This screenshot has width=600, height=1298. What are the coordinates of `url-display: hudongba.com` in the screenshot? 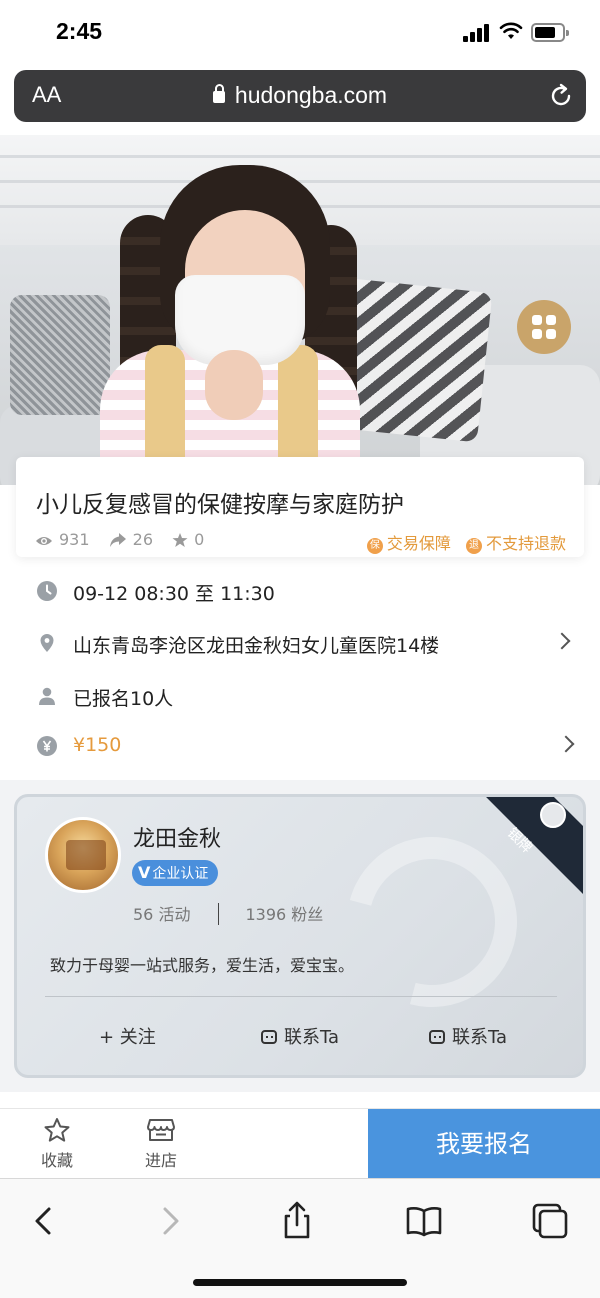 It's located at (300, 95).